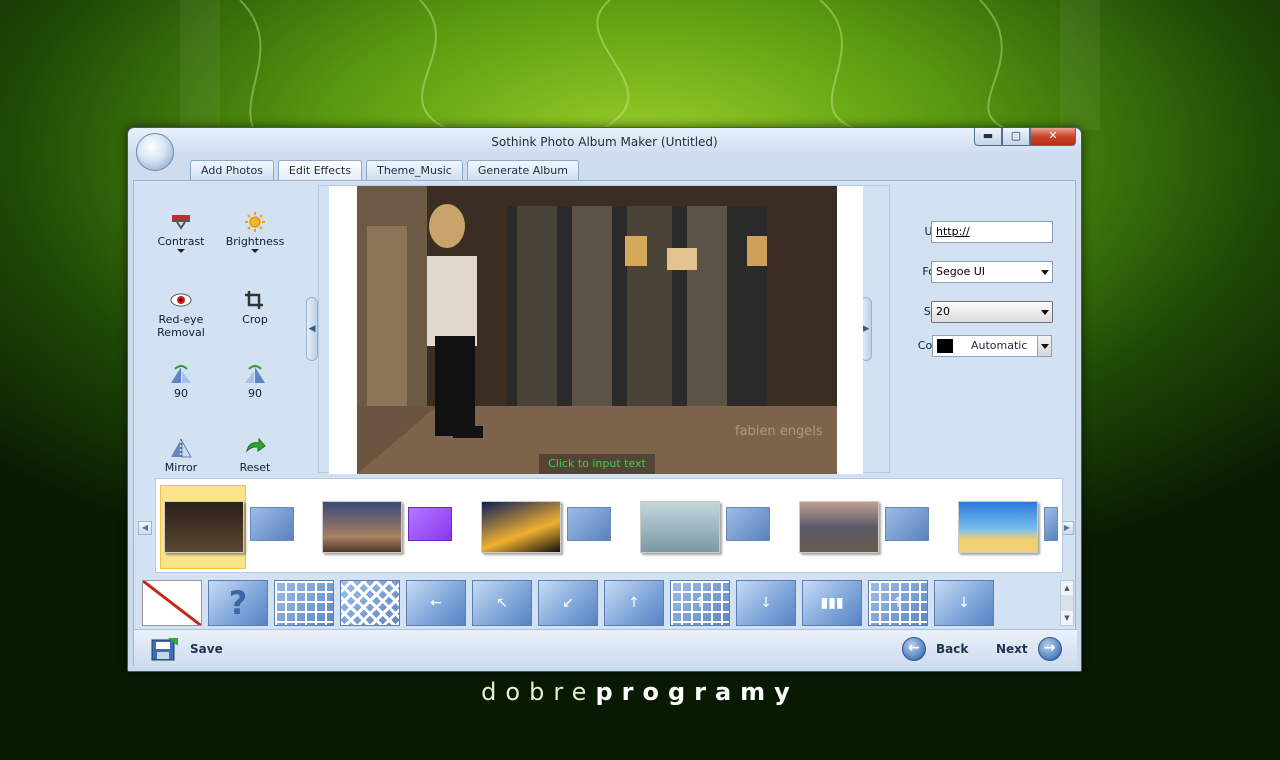 The width and height of the screenshot is (1280, 760). What do you see at coordinates (964, 603) in the screenshot?
I see `effect-tiles-down: ↓` at bounding box center [964, 603].